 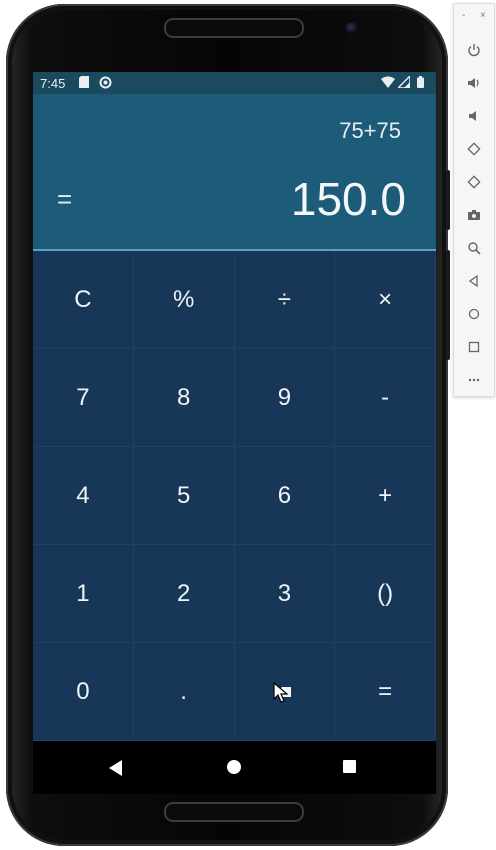 I want to click on key-subtract: -, so click(x=385, y=398).